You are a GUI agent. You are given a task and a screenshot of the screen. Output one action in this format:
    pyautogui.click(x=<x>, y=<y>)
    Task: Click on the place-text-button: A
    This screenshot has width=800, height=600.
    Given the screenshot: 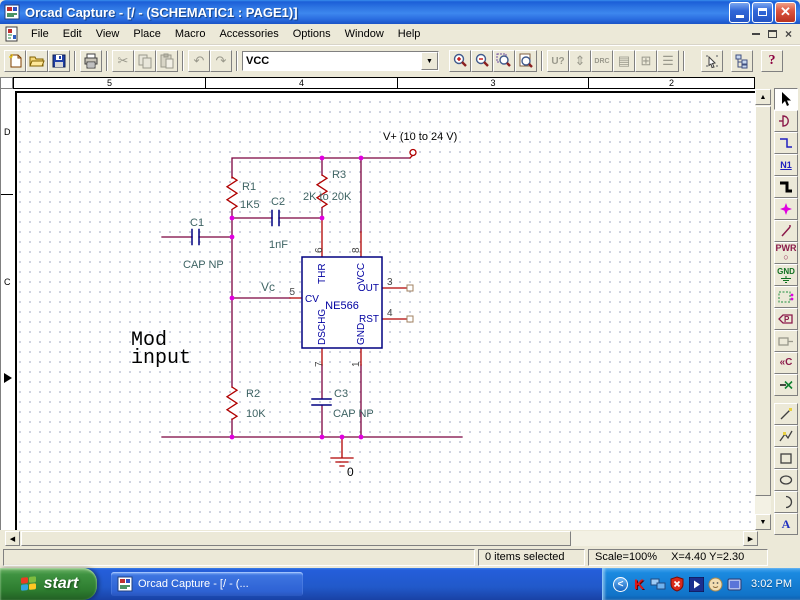 What is the action you would take?
    pyautogui.click(x=786, y=524)
    